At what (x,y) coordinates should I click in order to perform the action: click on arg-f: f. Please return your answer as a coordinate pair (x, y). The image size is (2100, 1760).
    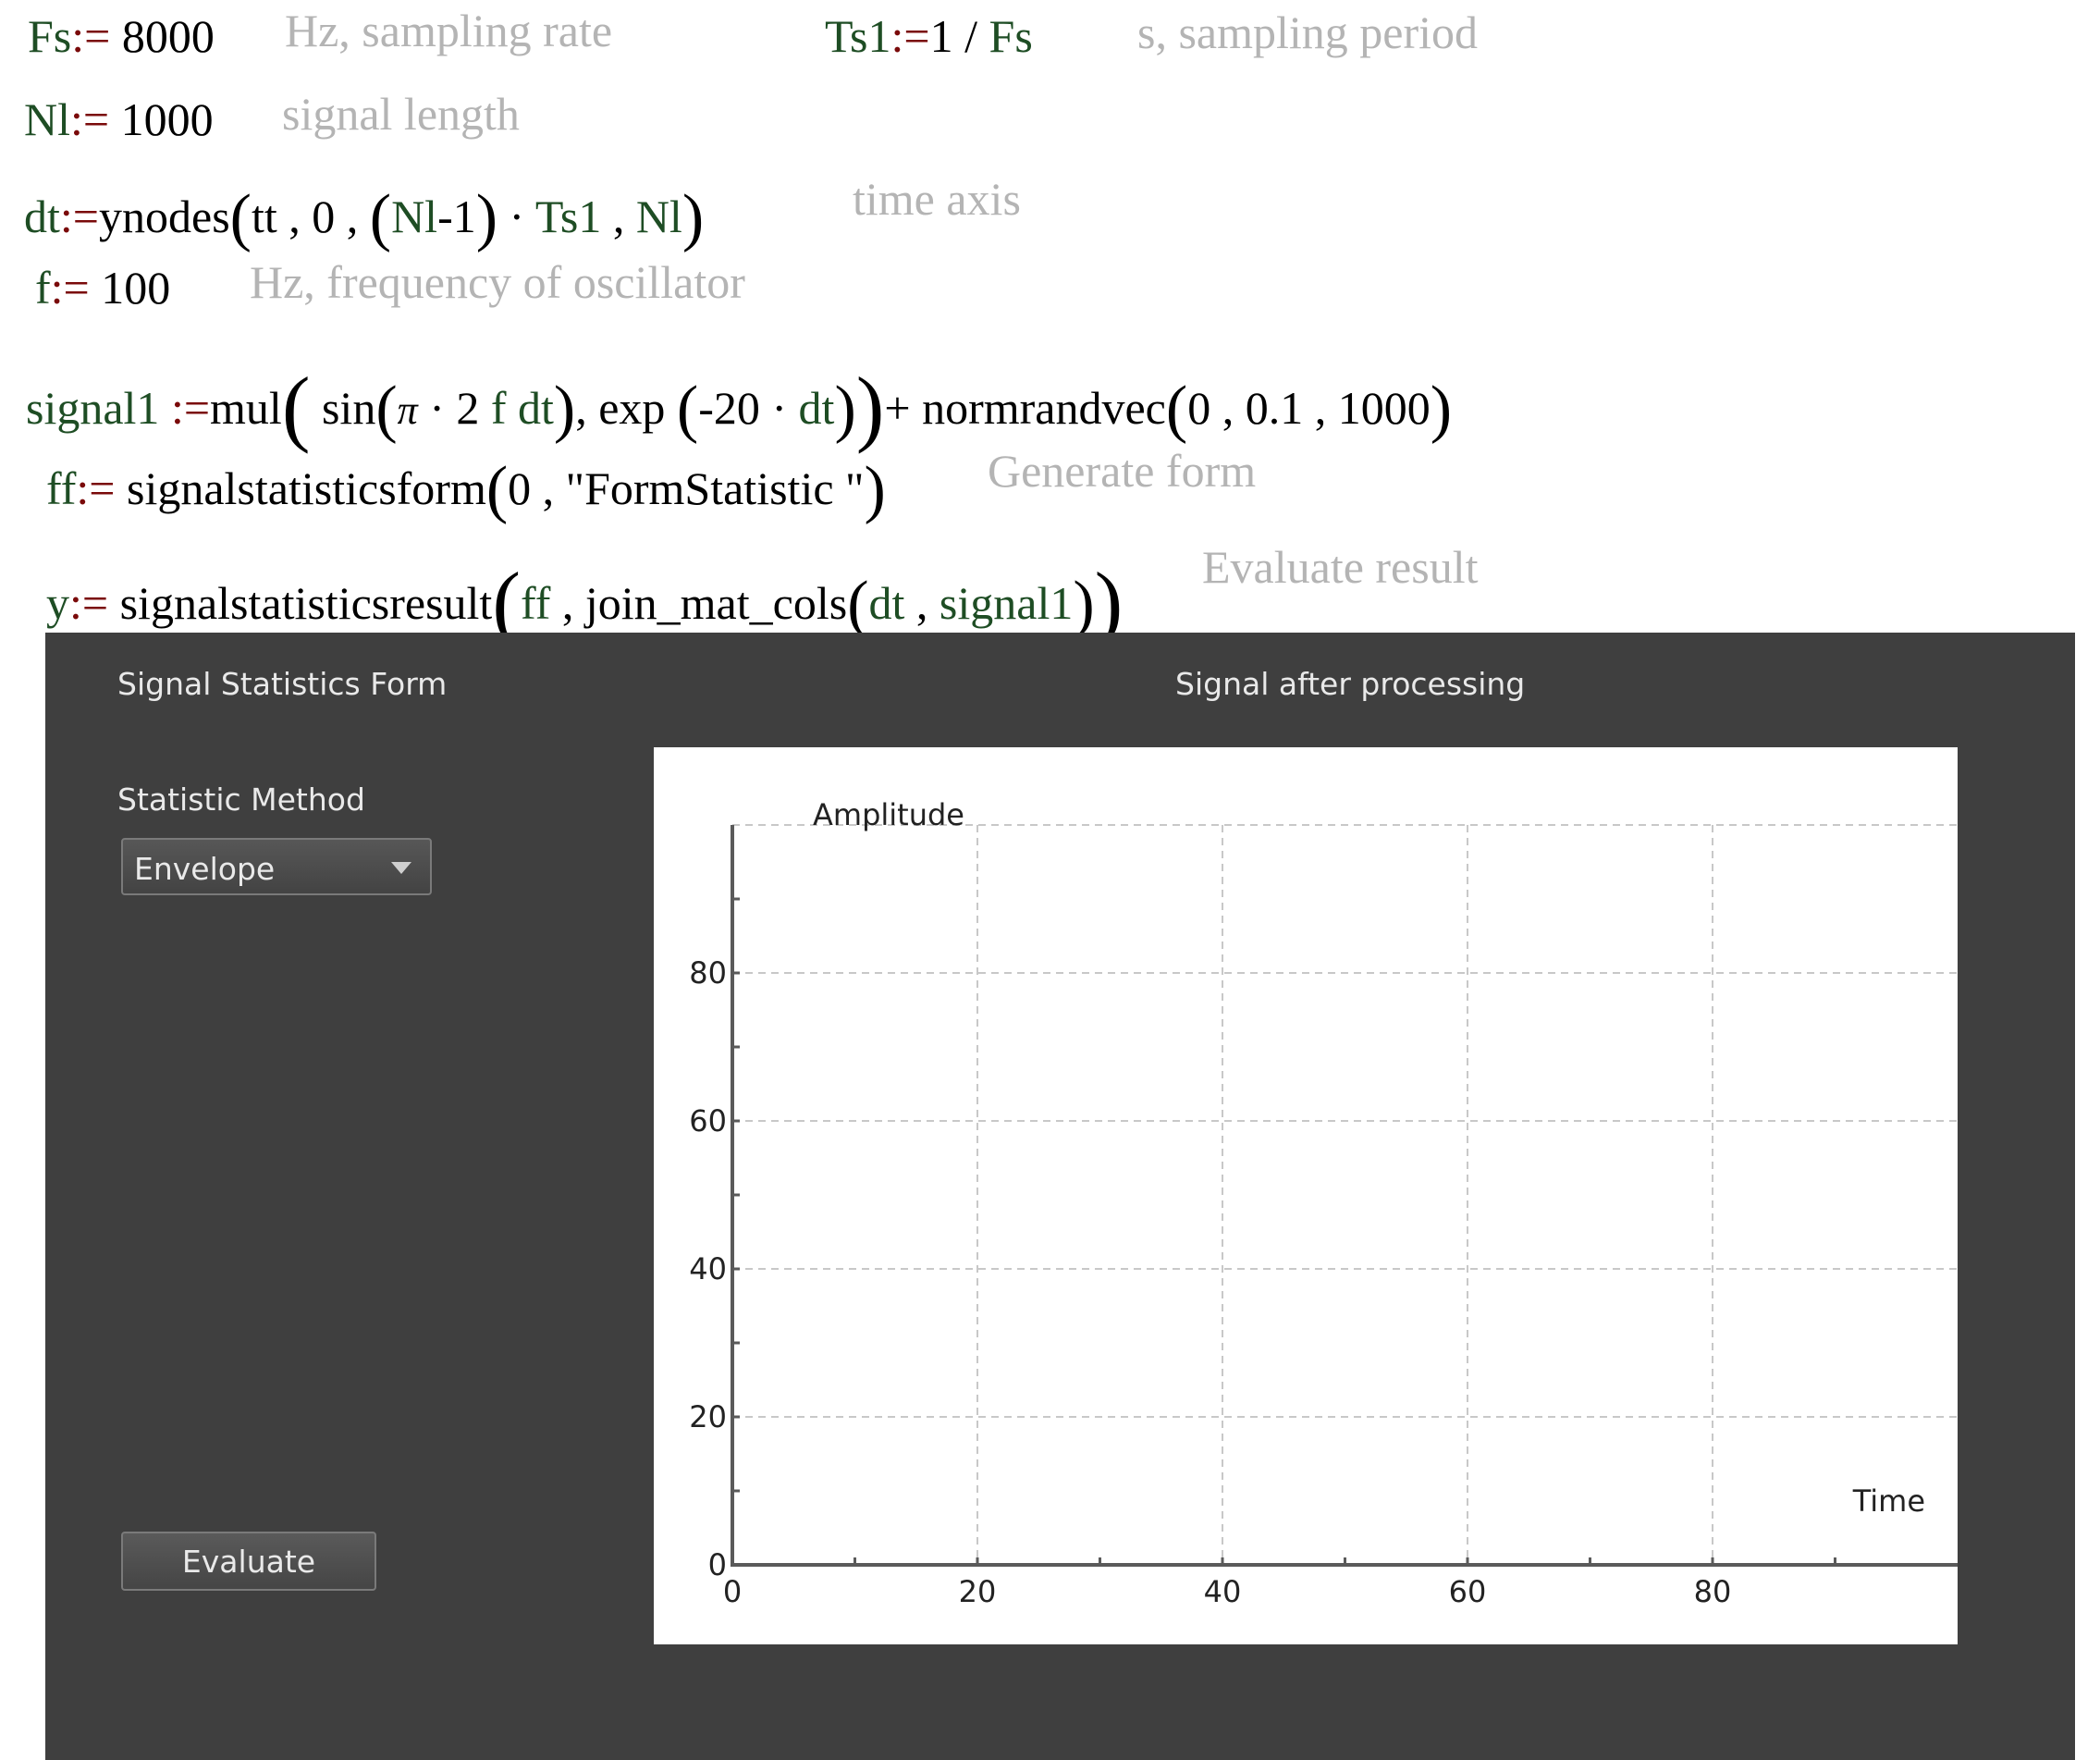
    Looking at the image, I should click on (498, 408).